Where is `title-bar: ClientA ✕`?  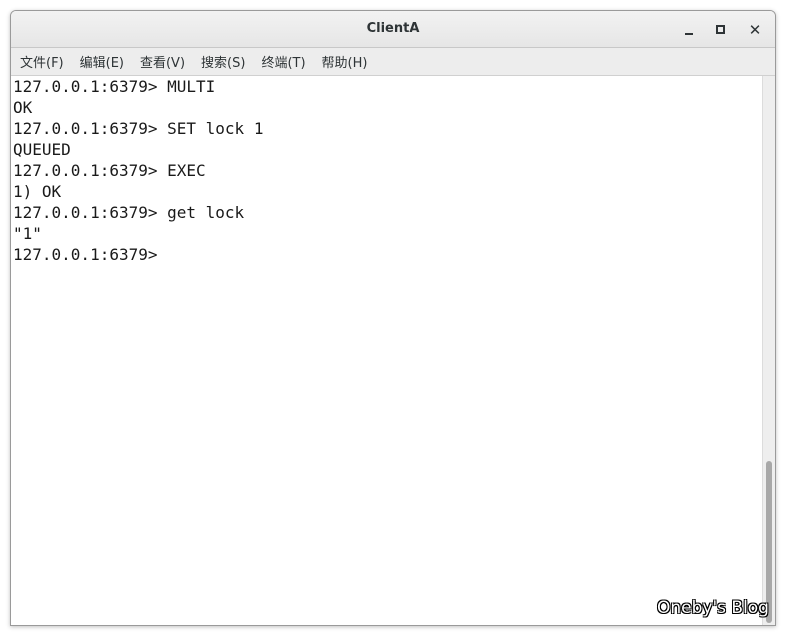
title-bar: ClientA ✕ is located at coordinates (393, 29).